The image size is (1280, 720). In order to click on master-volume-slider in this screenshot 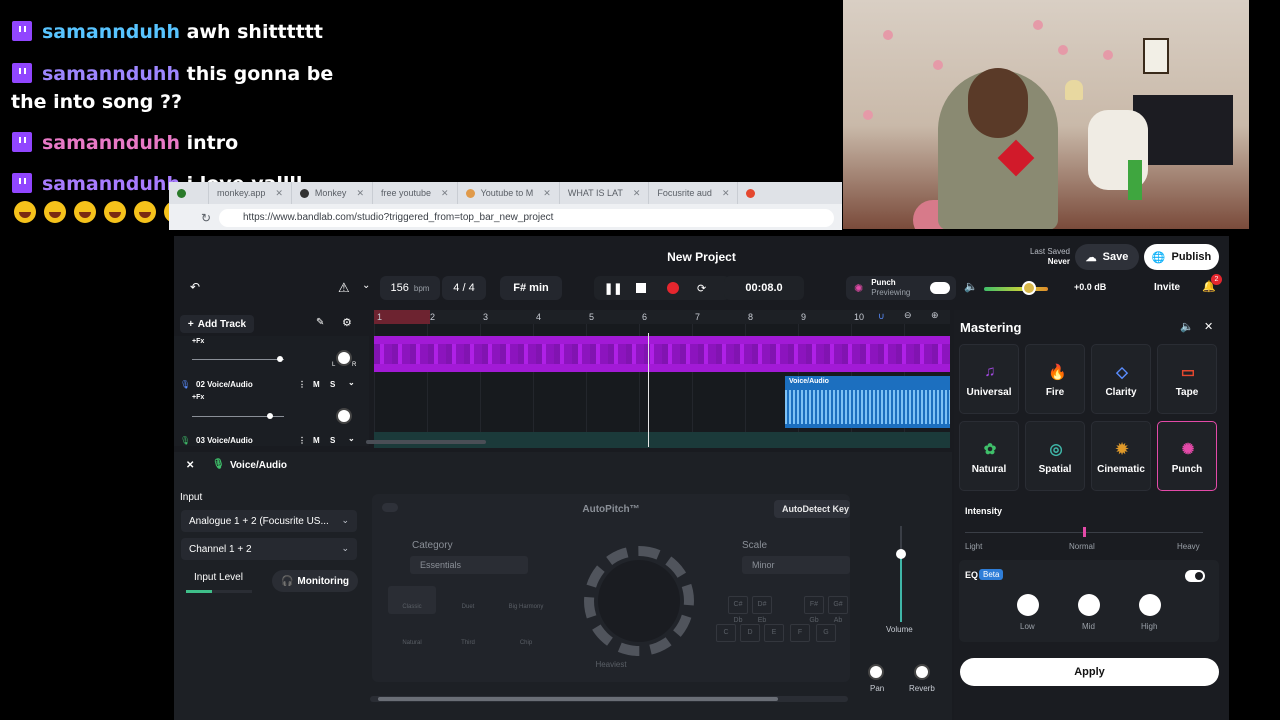, I will do `click(1016, 289)`.